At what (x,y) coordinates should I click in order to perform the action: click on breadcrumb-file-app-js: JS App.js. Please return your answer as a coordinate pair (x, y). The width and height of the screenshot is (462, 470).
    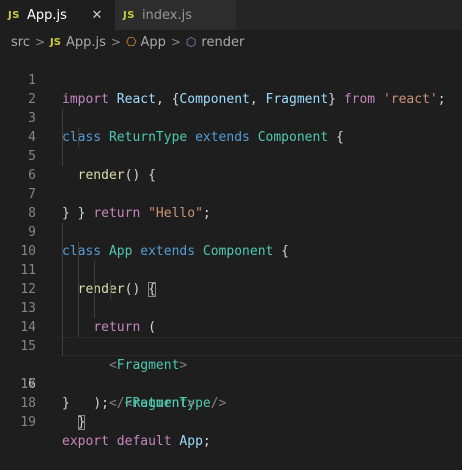
    Looking at the image, I should click on (78, 42).